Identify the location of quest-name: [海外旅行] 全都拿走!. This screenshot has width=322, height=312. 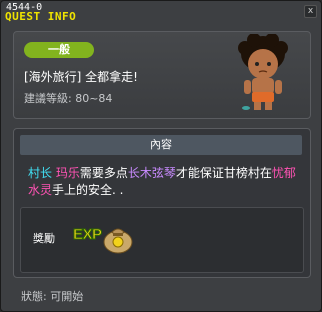
(81, 77).